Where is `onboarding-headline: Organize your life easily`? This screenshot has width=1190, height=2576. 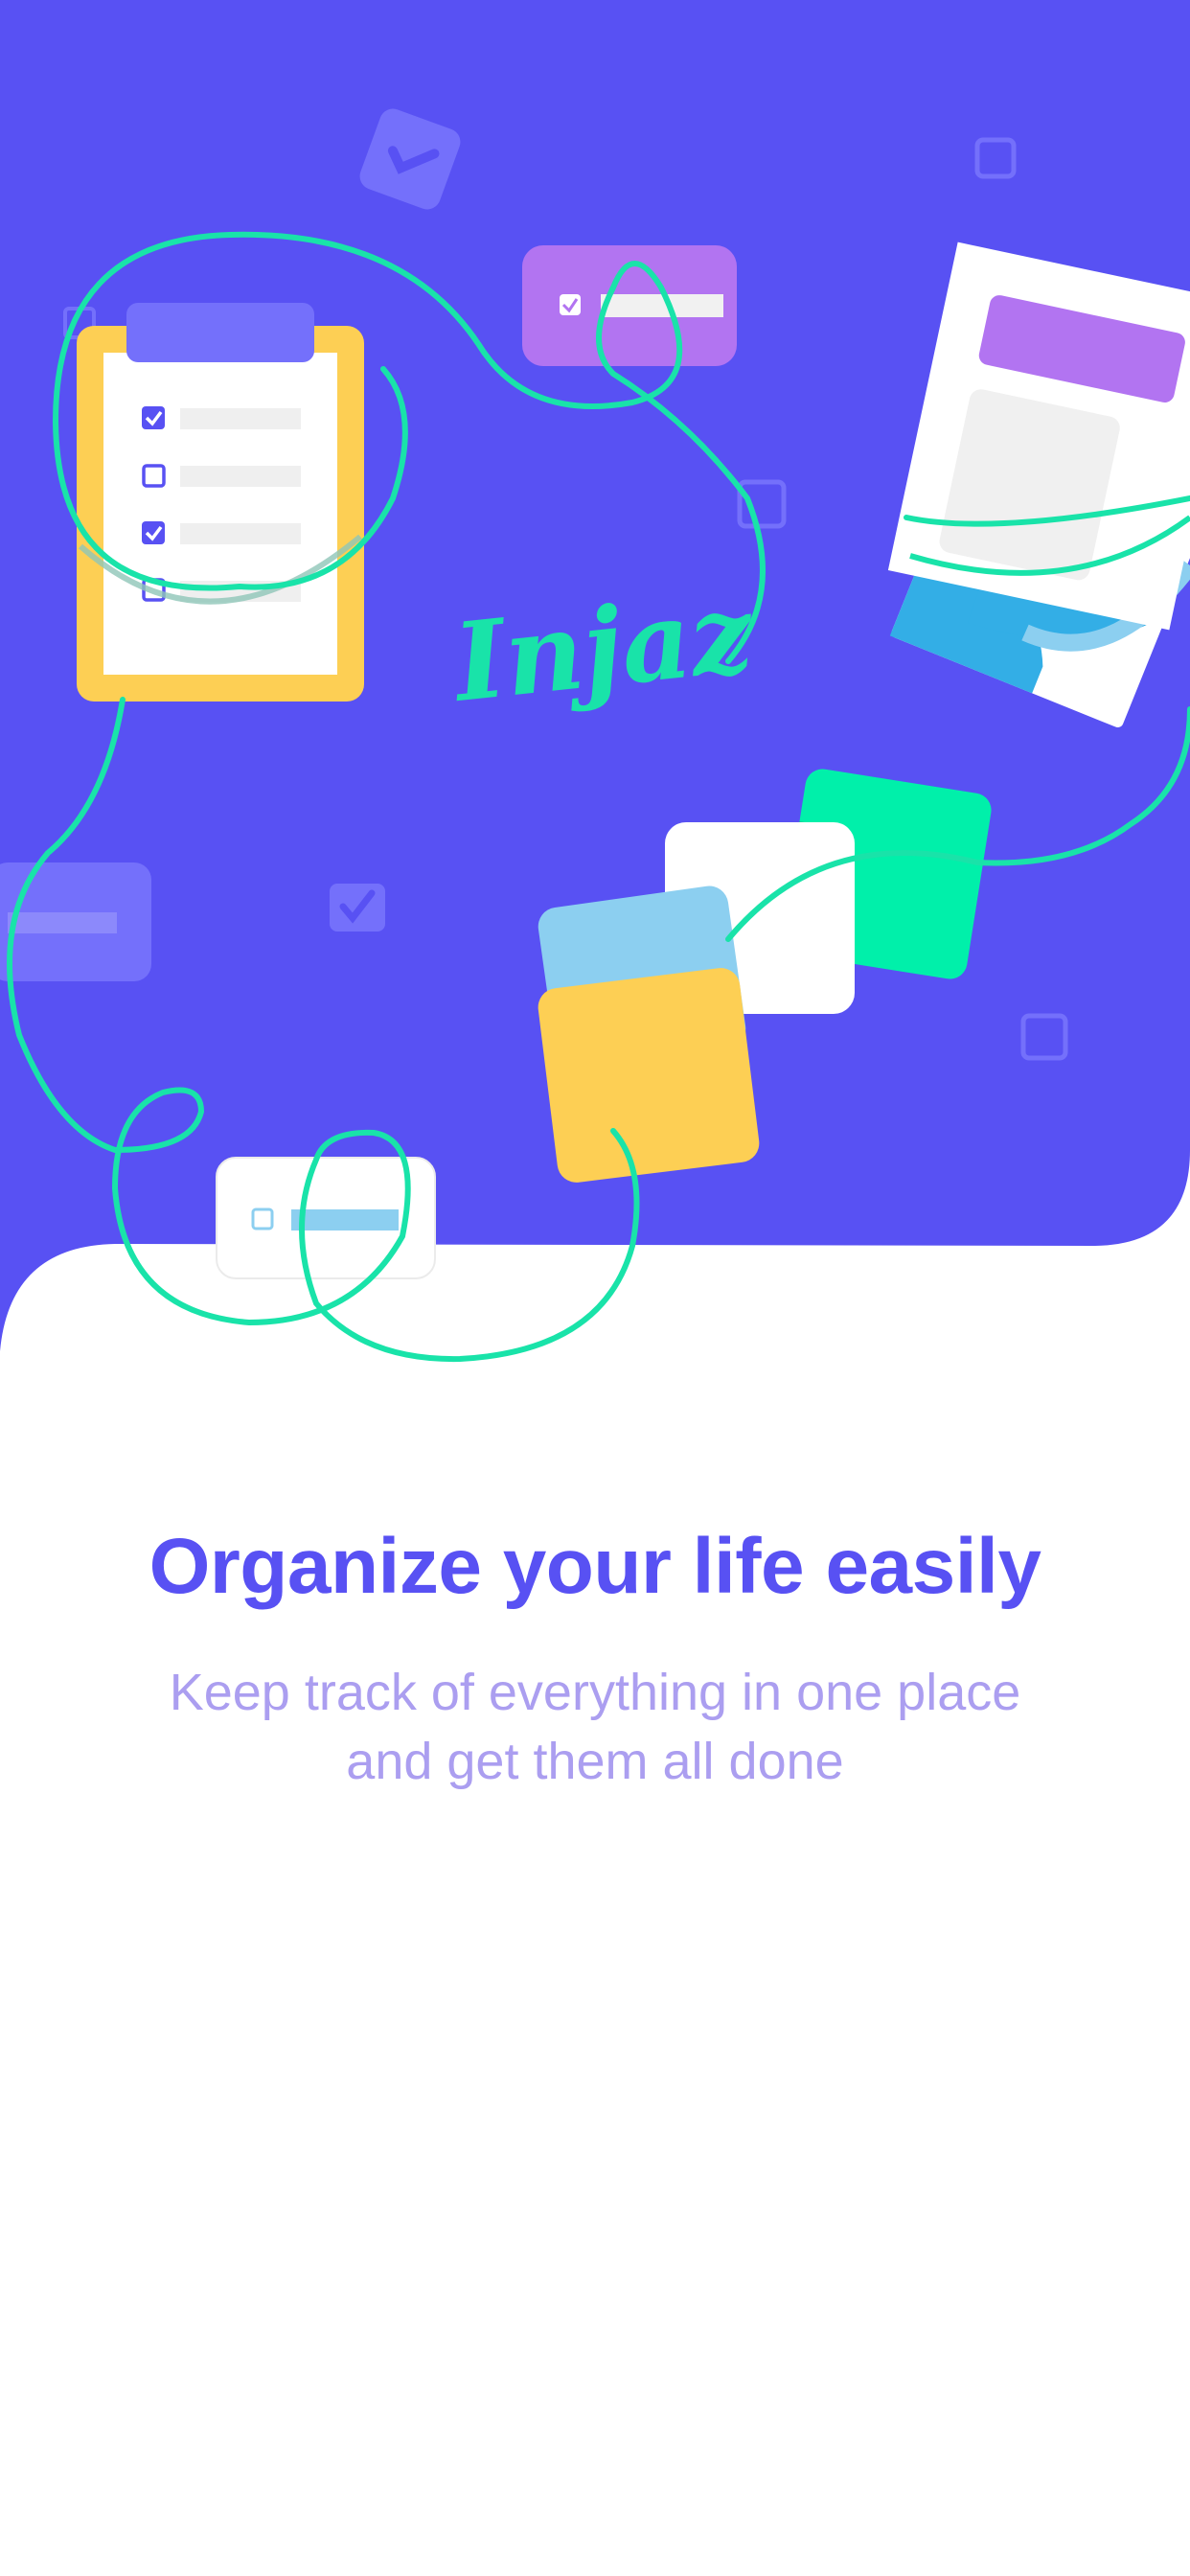
onboarding-headline: Organize your life easily is located at coordinates (595, 1566).